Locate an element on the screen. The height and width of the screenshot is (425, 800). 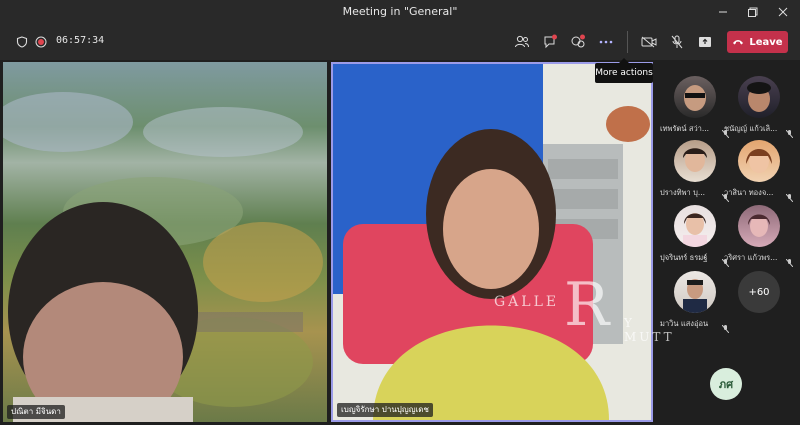
camera-icon is located at coordinates (649, 42).